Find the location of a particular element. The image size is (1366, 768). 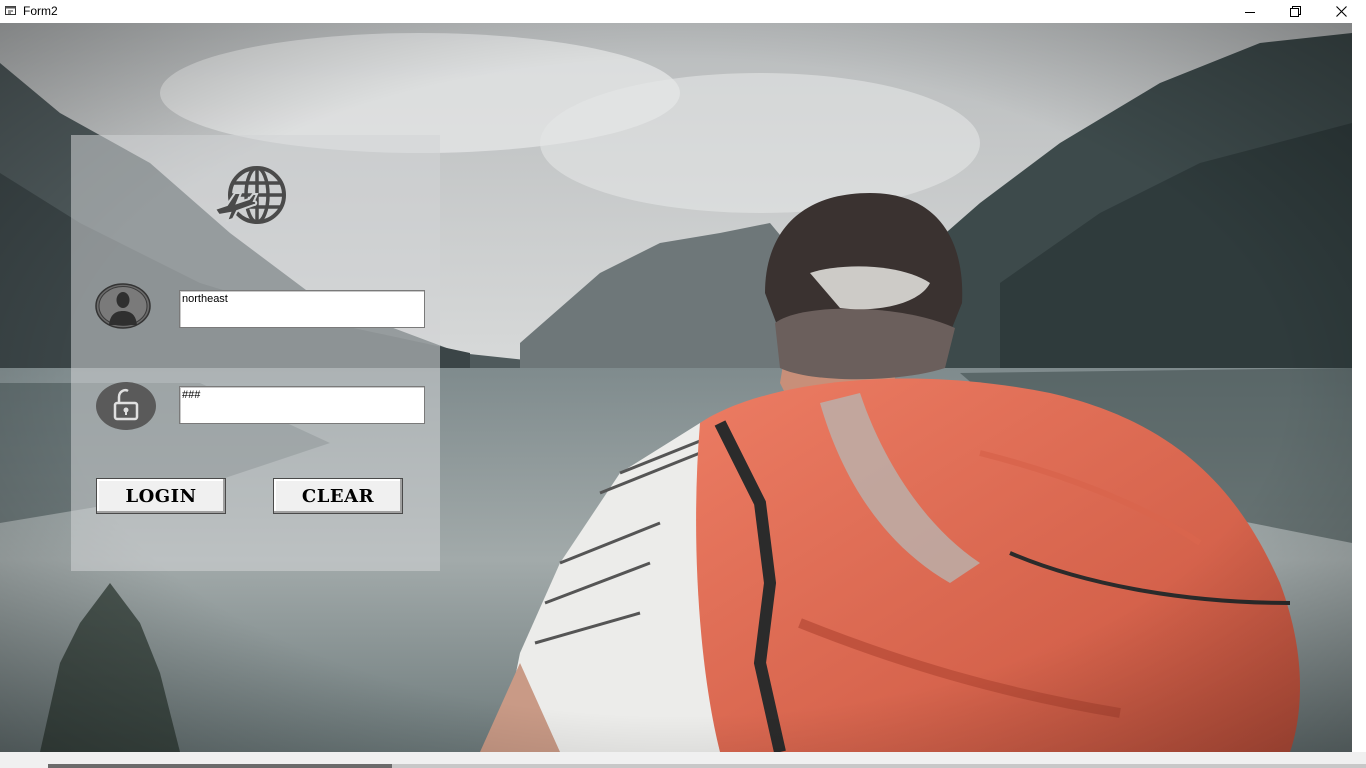

clear-button: CLEAR is located at coordinates (338, 496).